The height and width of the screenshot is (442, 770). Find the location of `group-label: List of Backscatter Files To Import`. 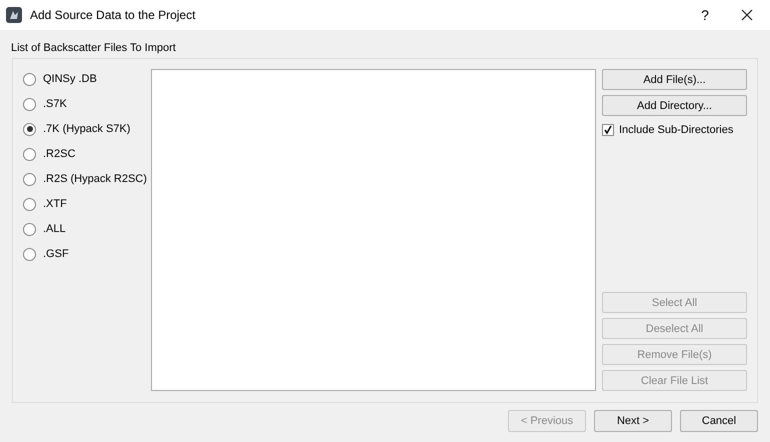

group-label: List of Backscatter Files To Import is located at coordinates (94, 48).